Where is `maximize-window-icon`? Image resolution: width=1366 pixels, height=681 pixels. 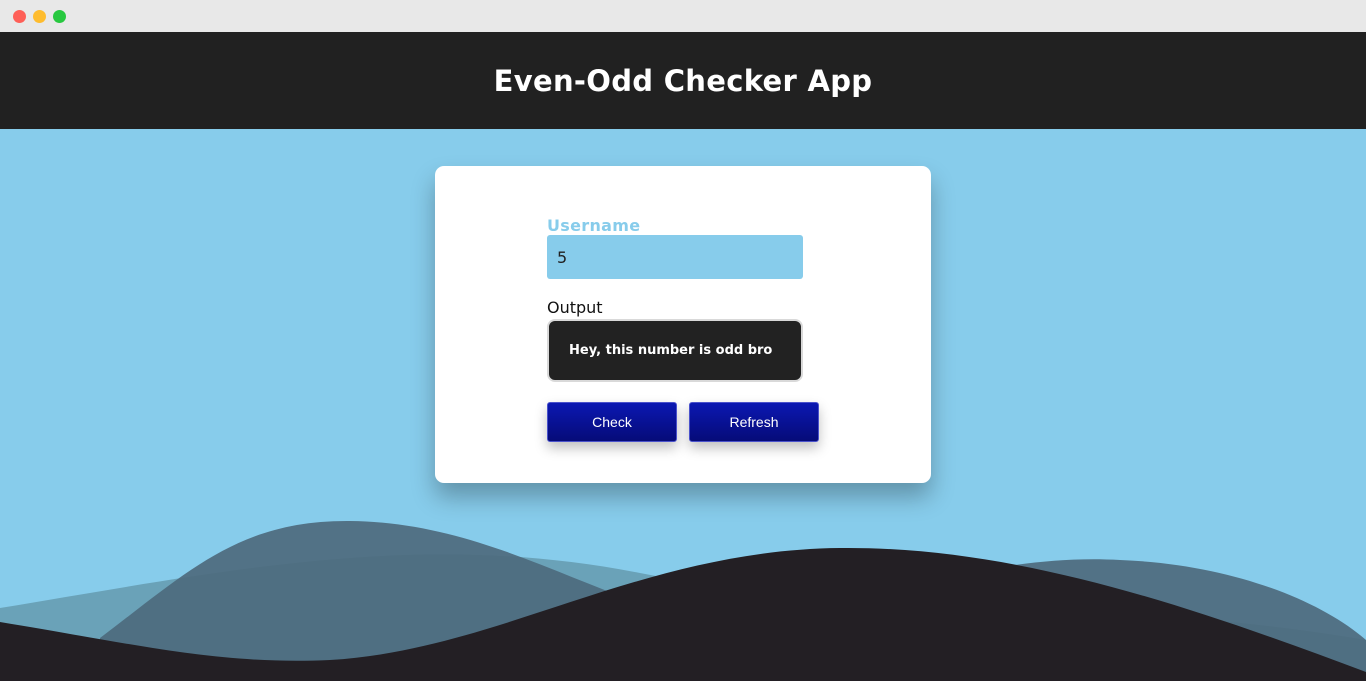
maximize-window-icon is located at coordinates (59, 16).